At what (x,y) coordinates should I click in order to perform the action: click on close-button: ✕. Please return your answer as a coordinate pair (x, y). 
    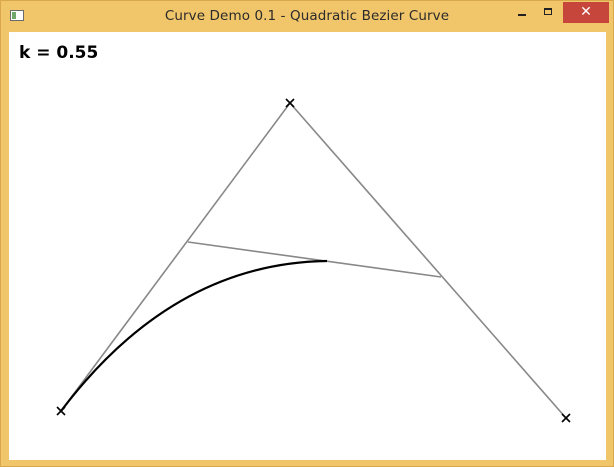
    Looking at the image, I should click on (586, 12).